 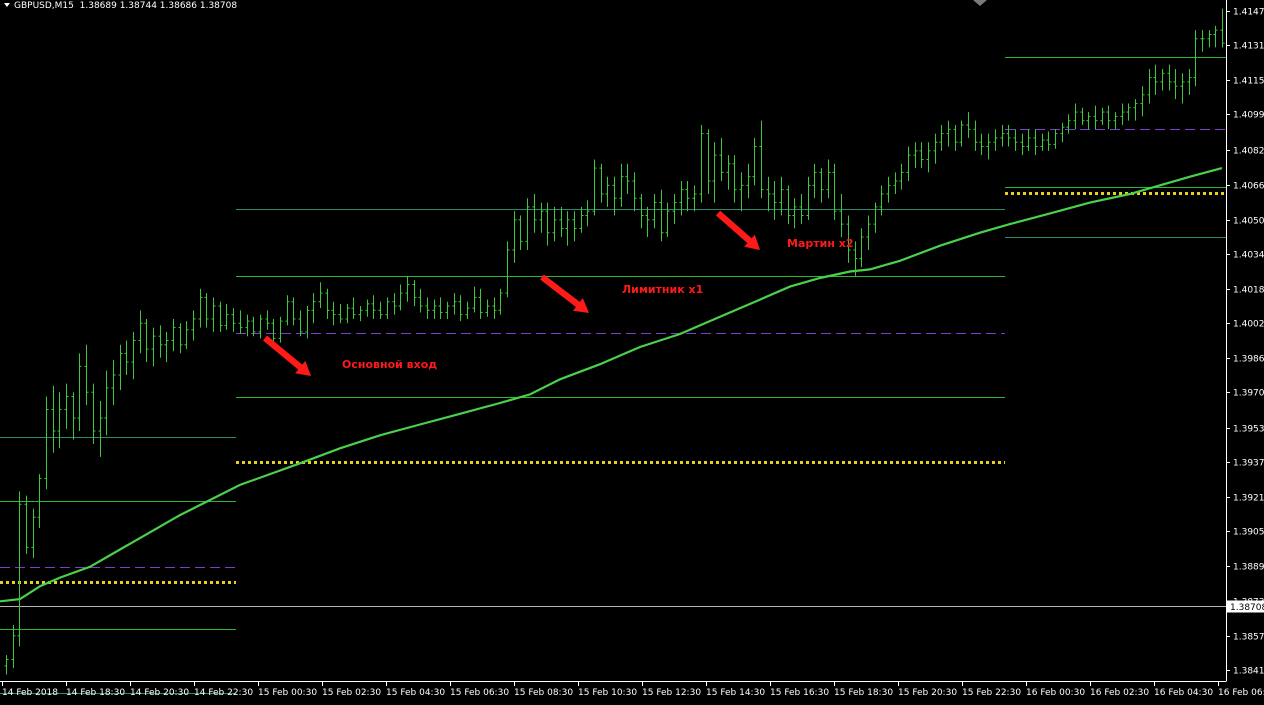 What do you see at coordinates (1248, 464) in the screenshot?
I see `price-tick-label: 1.39375` at bounding box center [1248, 464].